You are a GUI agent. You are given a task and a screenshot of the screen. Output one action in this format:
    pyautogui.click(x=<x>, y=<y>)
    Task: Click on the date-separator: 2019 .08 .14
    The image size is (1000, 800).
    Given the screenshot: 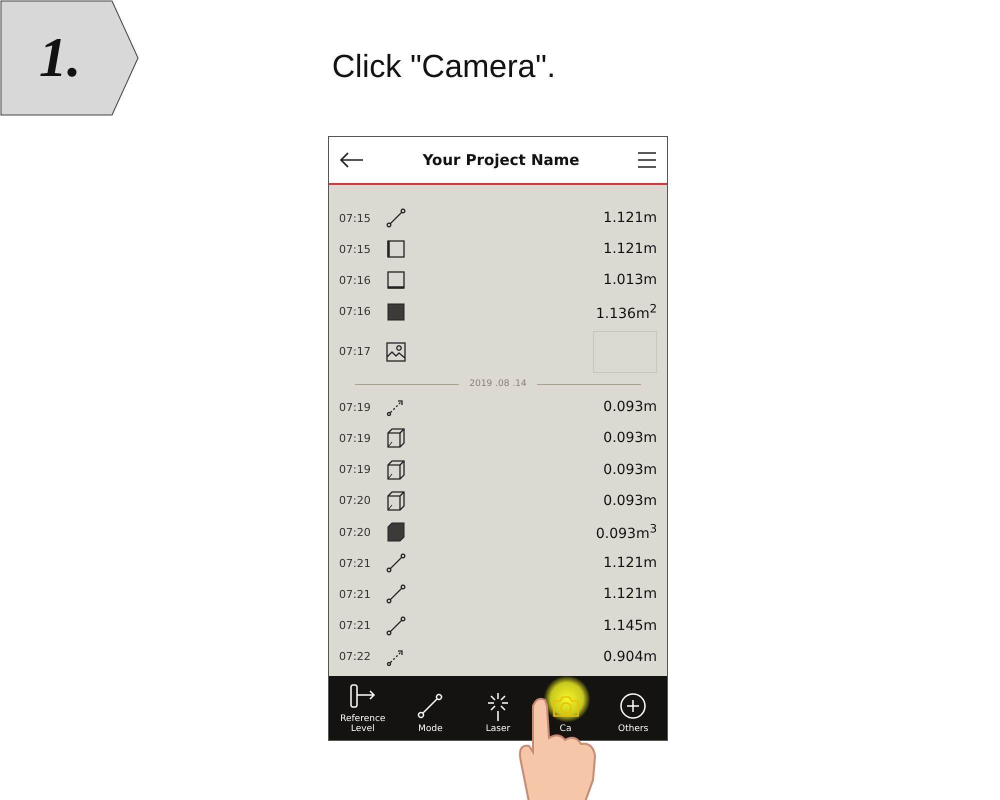 What is the action you would take?
    pyautogui.click(x=498, y=384)
    